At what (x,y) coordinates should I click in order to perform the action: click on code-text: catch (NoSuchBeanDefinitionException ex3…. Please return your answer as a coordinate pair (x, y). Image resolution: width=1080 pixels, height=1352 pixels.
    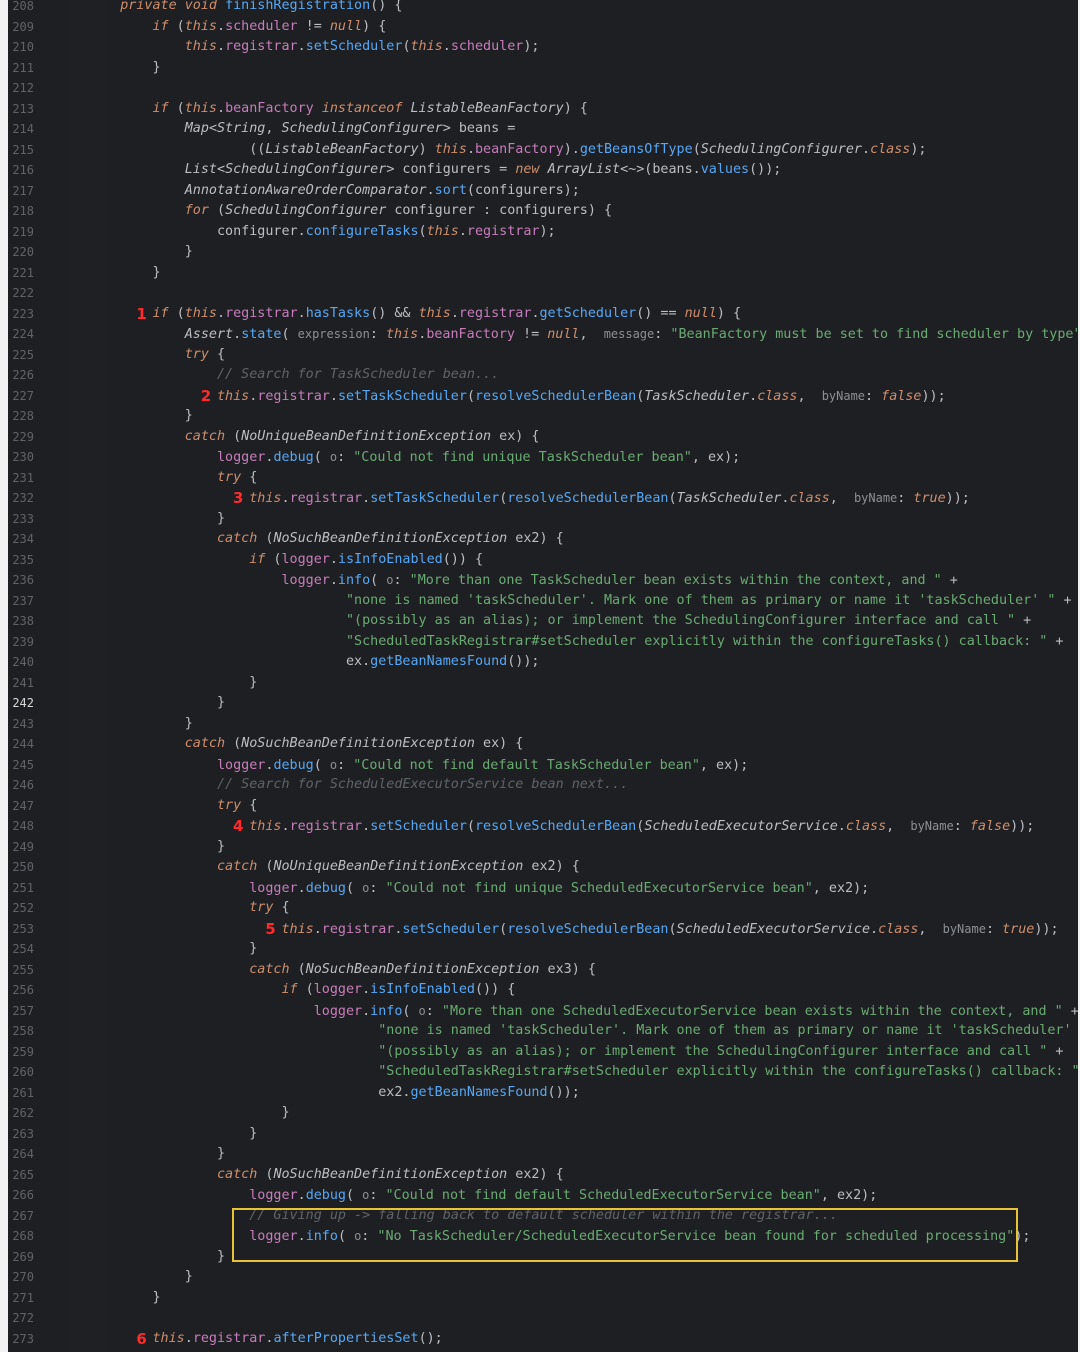
    Looking at the image, I should click on (342, 970).